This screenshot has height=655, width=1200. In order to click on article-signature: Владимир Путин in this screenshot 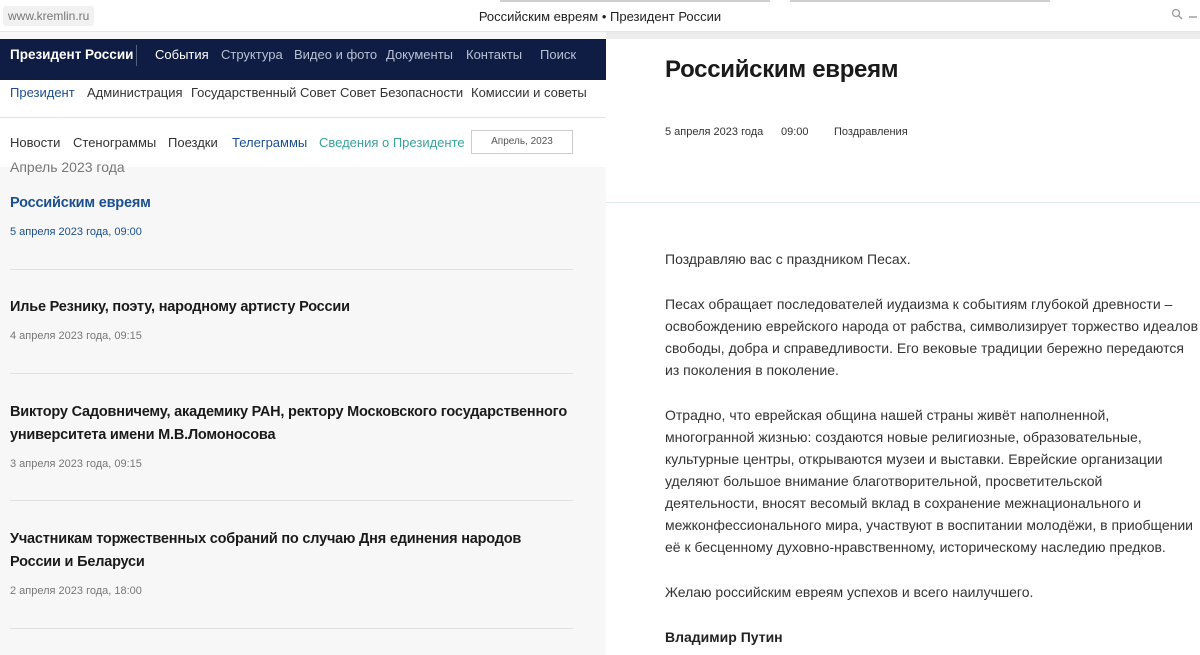, I will do `click(724, 637)`.